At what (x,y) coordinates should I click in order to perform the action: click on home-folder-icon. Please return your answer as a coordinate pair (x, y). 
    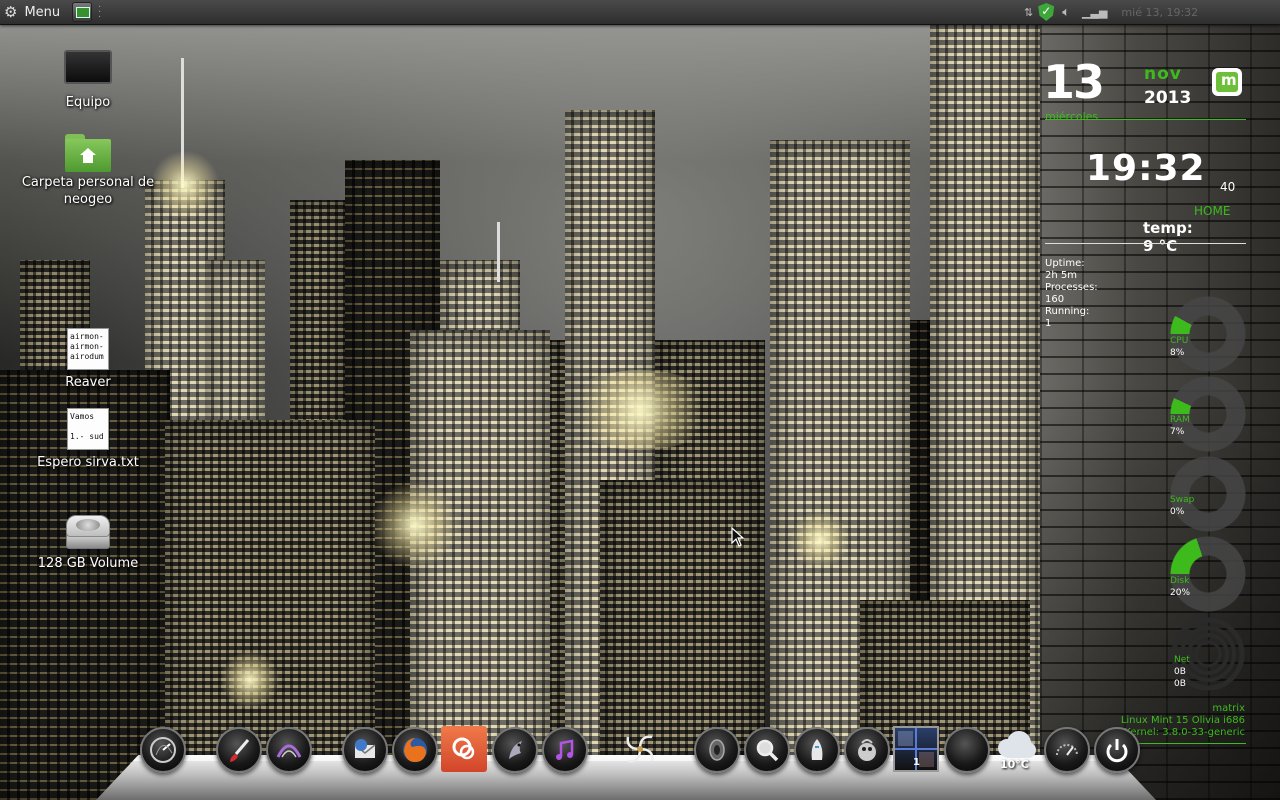
    Looking at the image, I should click on (88, 153).